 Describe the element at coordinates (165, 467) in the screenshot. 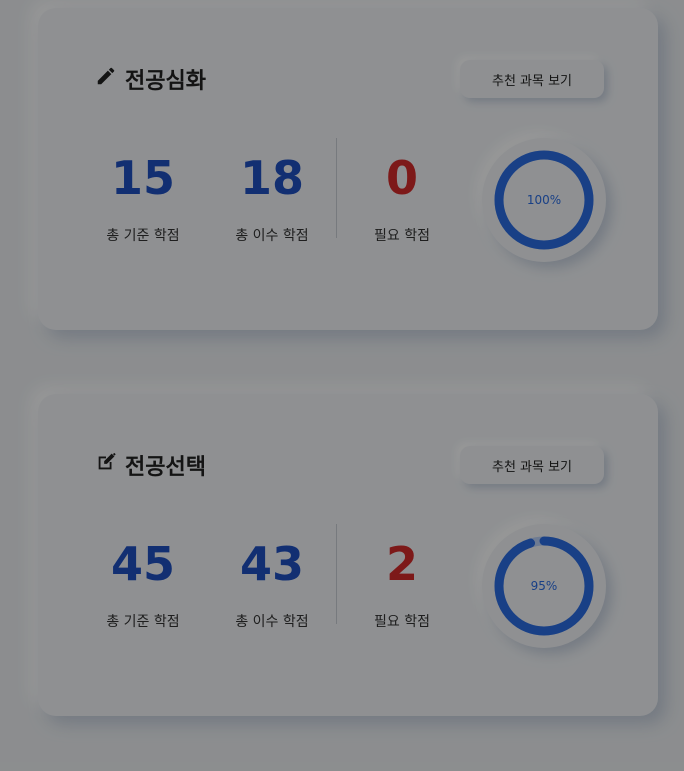

I see `card-title-text: 전공선택` at that location.